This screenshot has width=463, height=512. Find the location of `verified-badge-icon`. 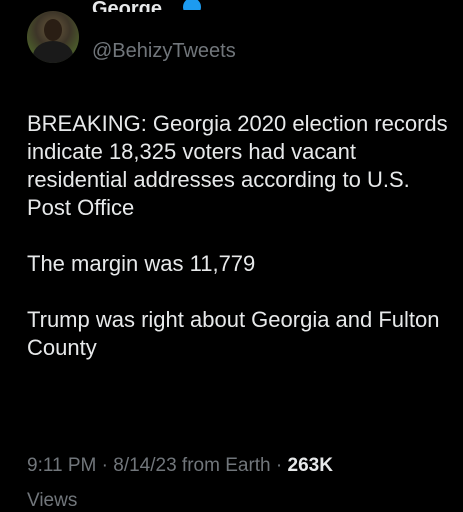

verified-badge-icon is located at coordinates (192, 5).